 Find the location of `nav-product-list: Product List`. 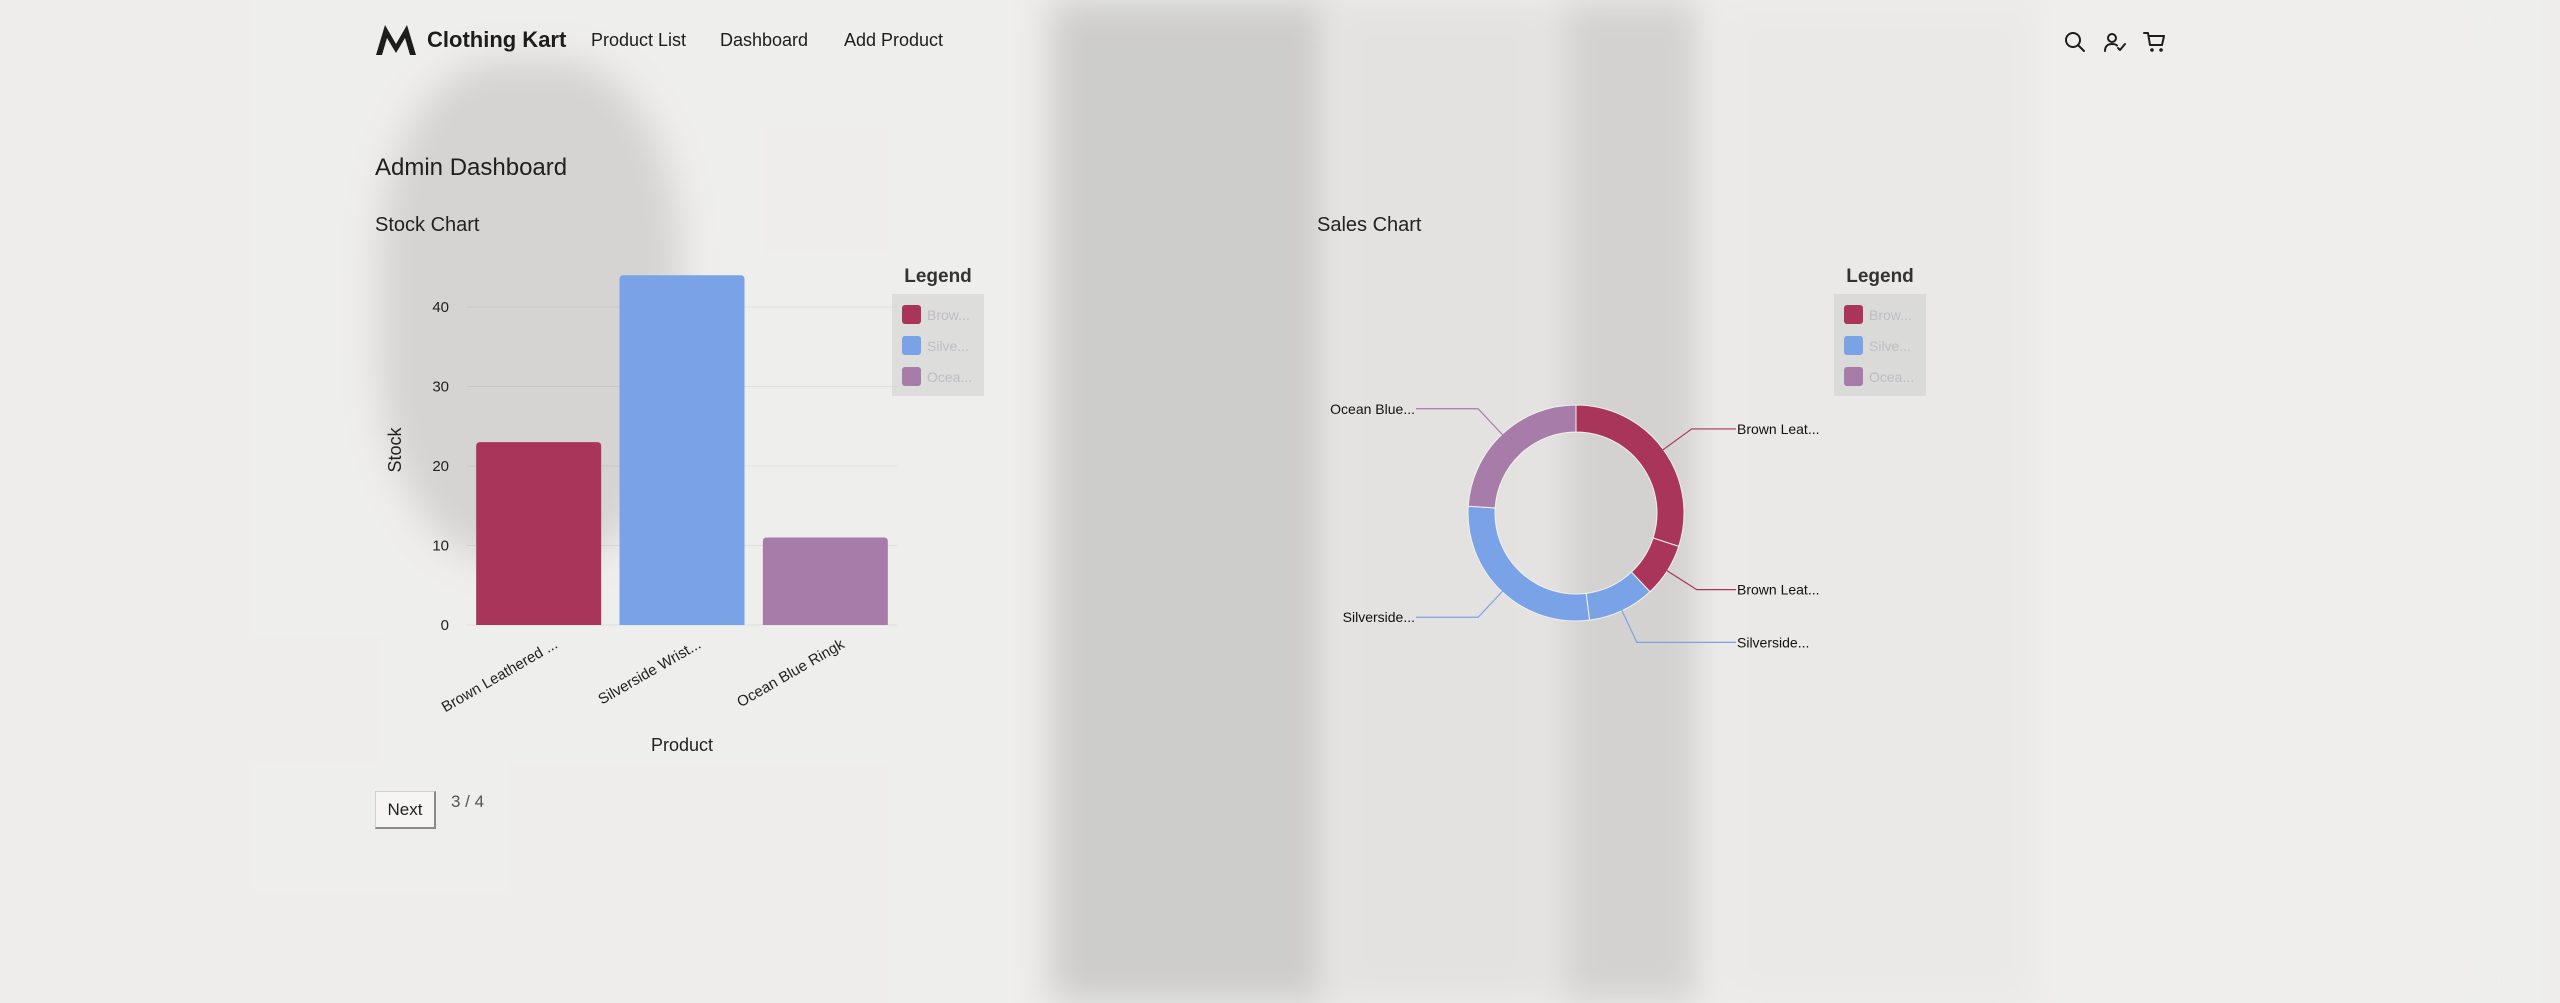

nav-product-list: Product List is located at coordinates (638, 40).